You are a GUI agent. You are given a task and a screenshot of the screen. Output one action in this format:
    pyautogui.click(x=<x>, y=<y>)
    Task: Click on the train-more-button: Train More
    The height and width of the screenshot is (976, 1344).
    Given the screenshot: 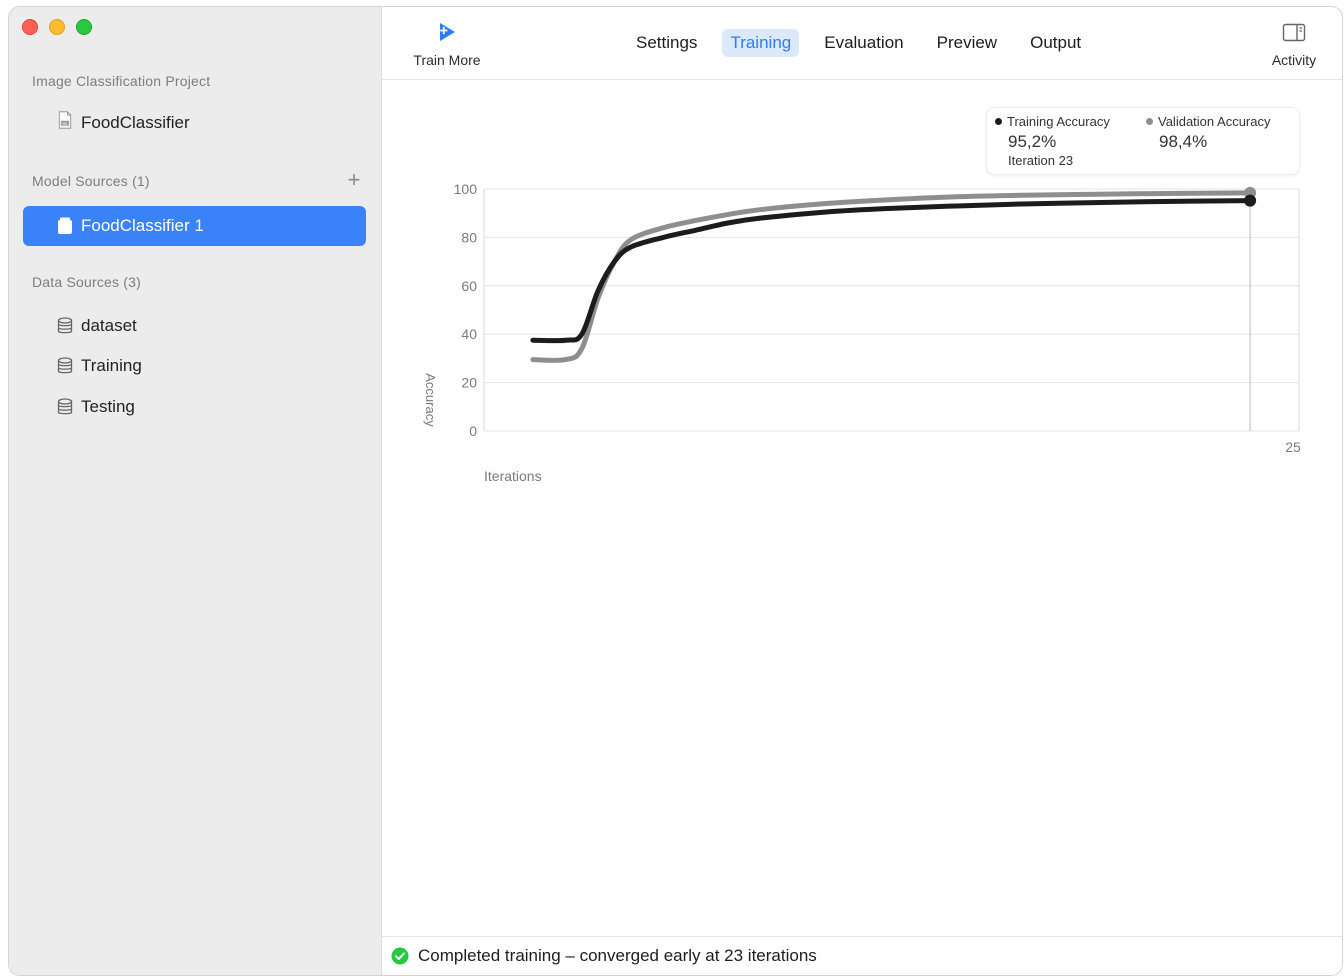 What is the action you would take?
    pyautogui.click(x=447, y=44)
    